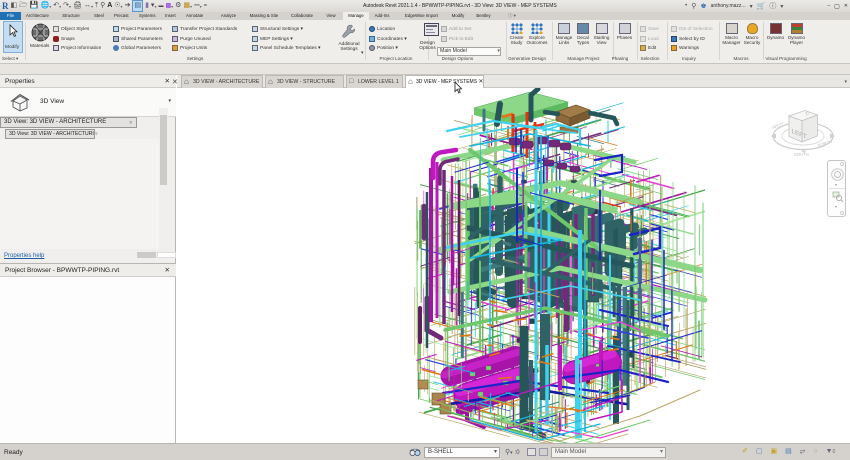 The height and width of the screenshot is (460, 850). I want to click on svg-text: SOUTH, so click(801, 154).